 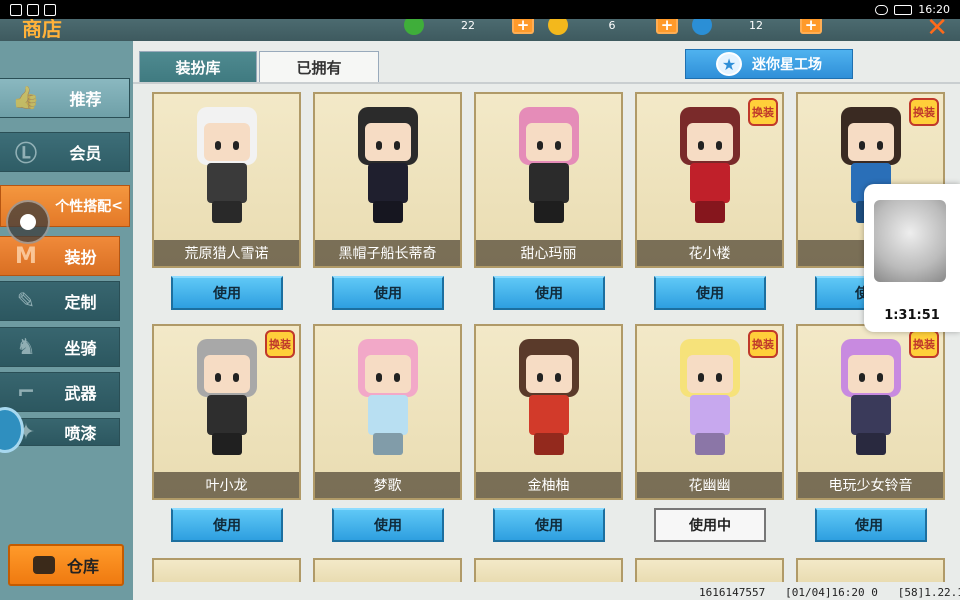 What do you see at coordinates (319, 67) in the screenshot?
I see `tab-owned: 已拥有` at bounding box center [319, 67].